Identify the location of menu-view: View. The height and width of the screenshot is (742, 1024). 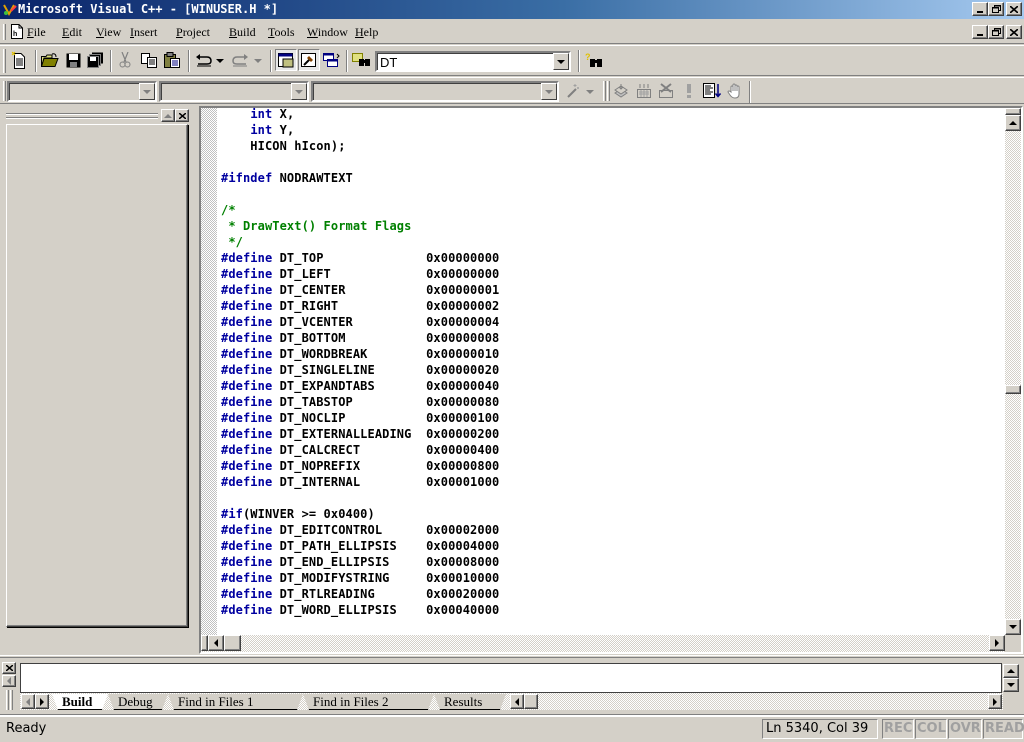
(108, 32).